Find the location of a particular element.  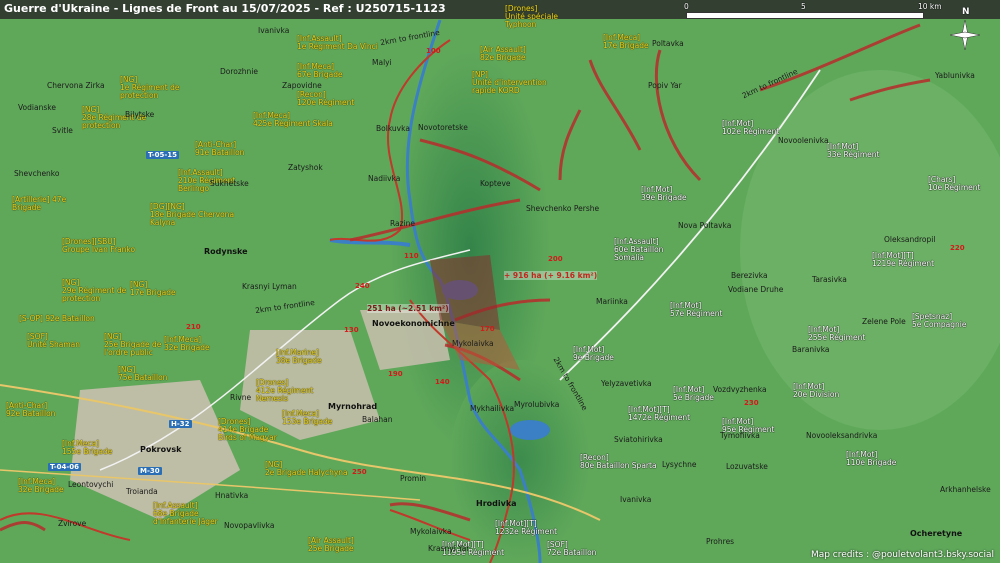

place-label: Leontovychi is located at coordinates (91, 484).